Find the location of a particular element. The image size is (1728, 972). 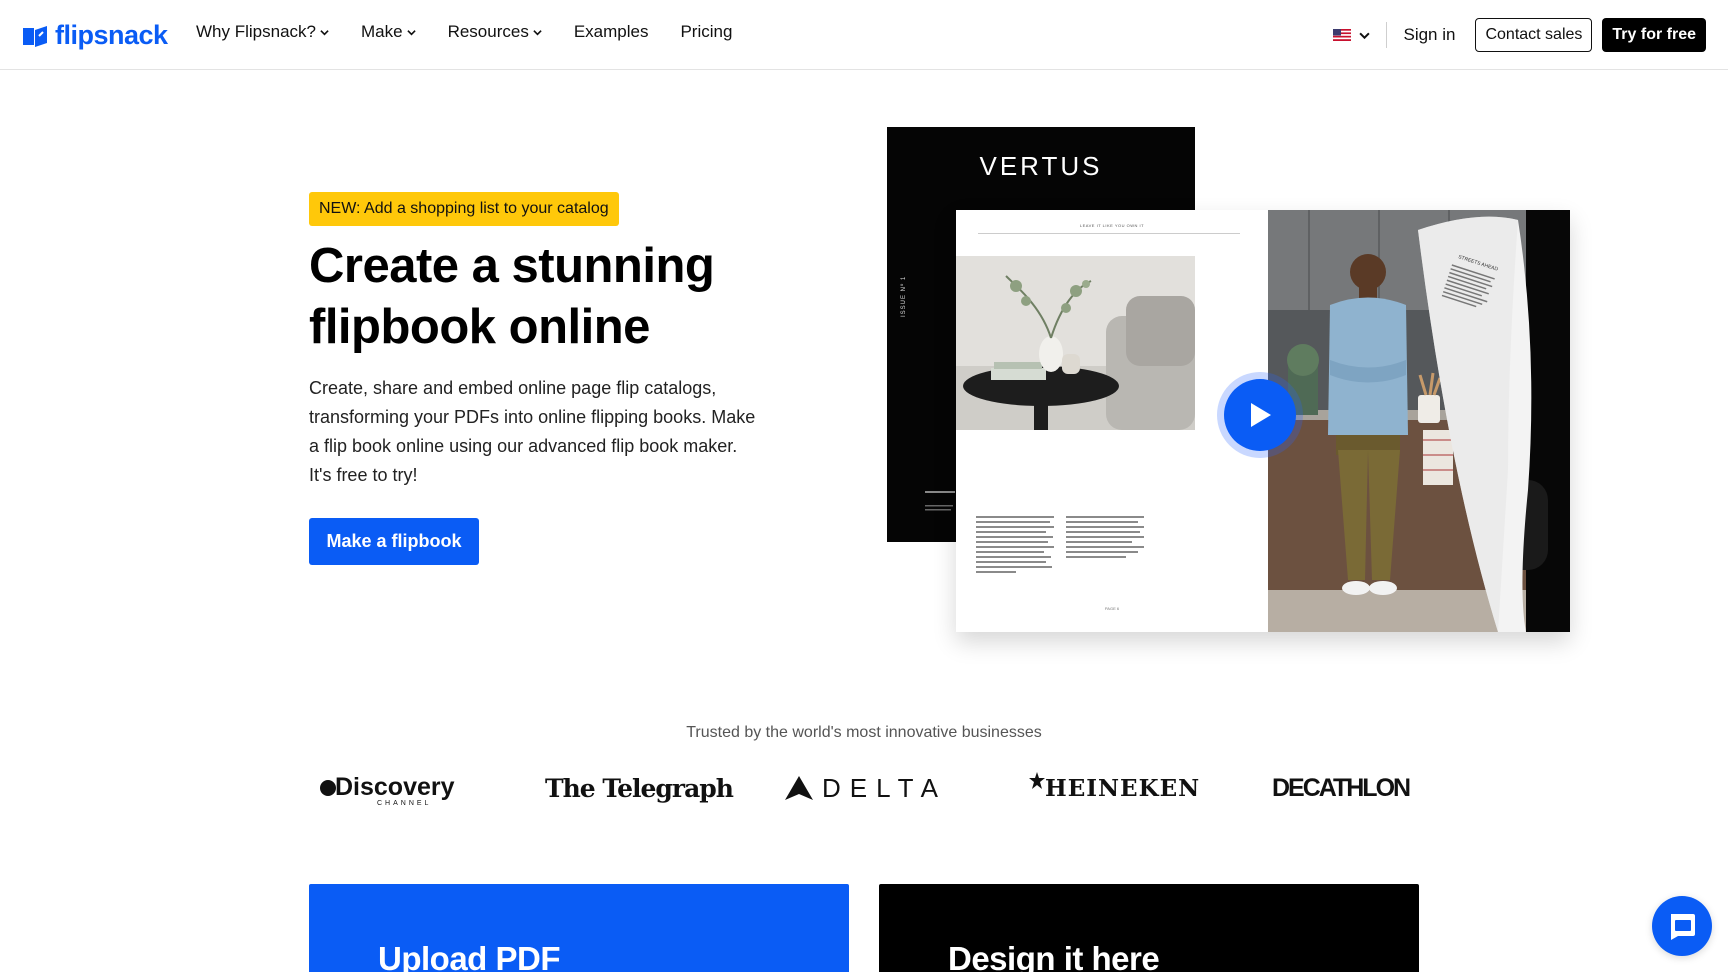

delta-triangle-icon is located at coordinates (799, 788).